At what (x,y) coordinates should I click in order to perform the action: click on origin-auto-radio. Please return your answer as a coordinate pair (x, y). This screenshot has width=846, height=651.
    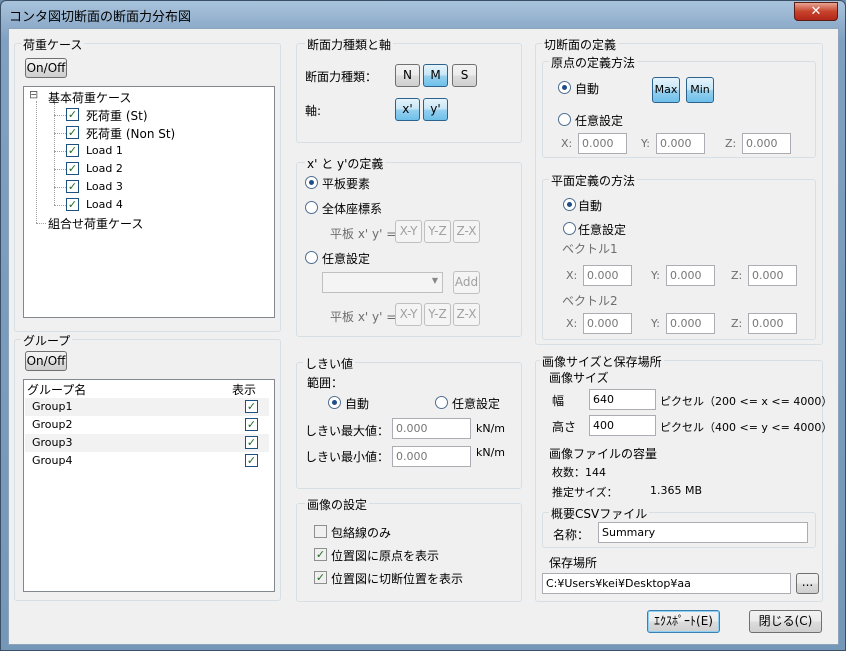
    Looking at the image, I should click on (564, 87).